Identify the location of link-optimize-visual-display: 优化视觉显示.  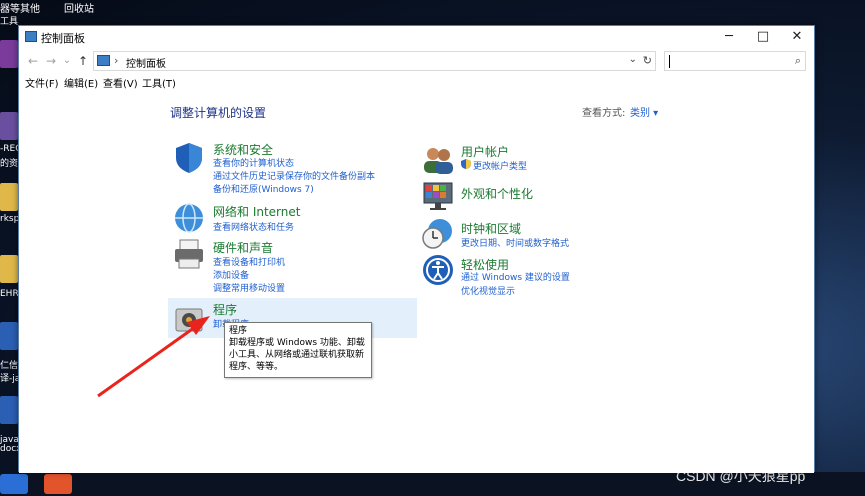
(488, 290).